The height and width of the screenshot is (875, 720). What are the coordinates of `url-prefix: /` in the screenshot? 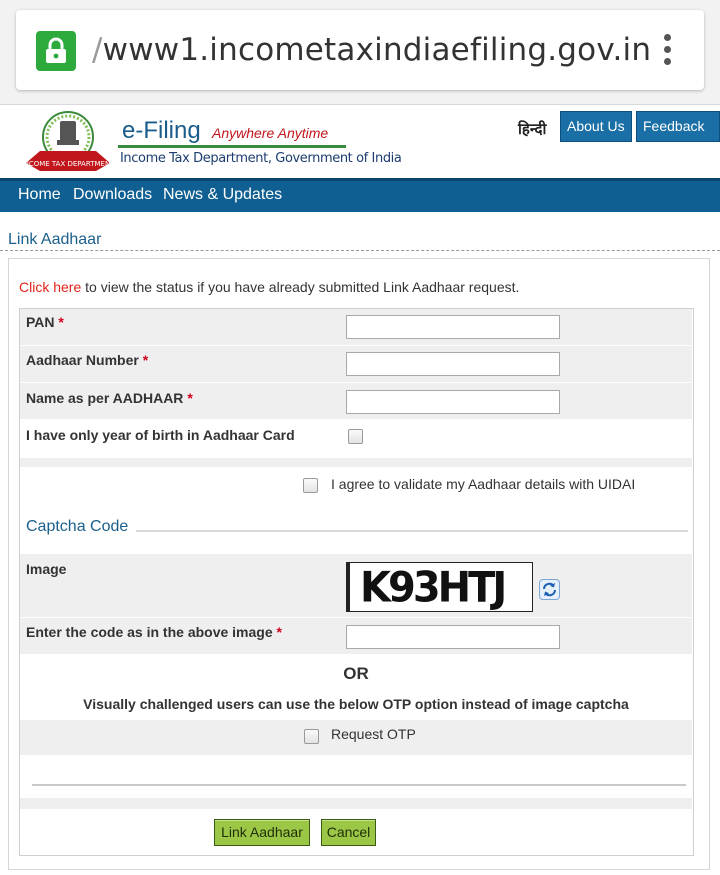 It's located at (97, 50).